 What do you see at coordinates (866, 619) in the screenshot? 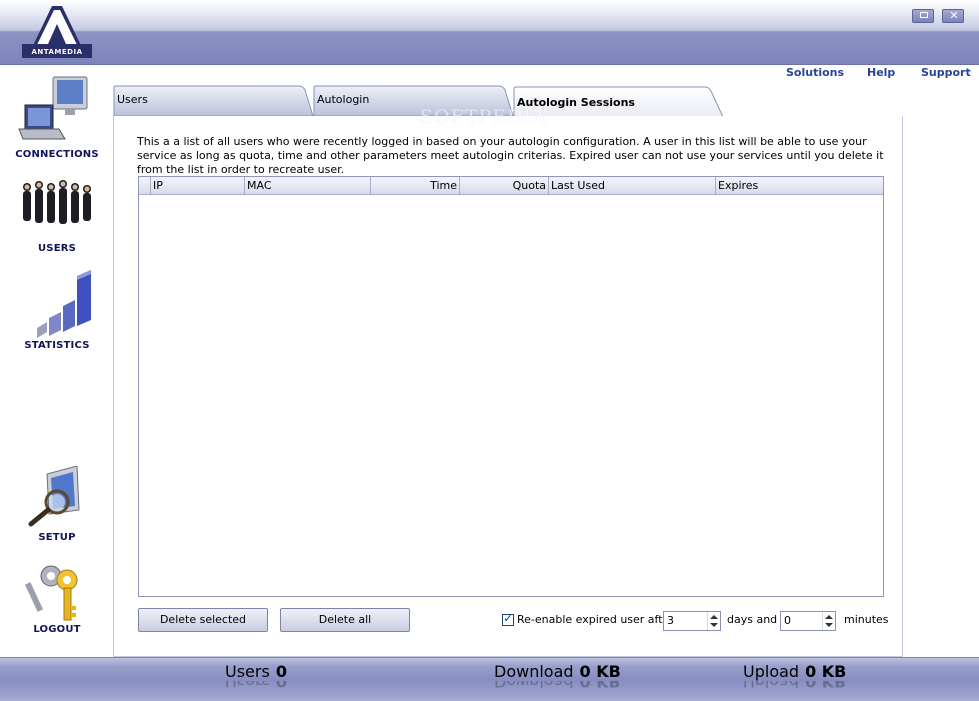
I see `minutes-label: minutes` at bounding box center [866, 619].